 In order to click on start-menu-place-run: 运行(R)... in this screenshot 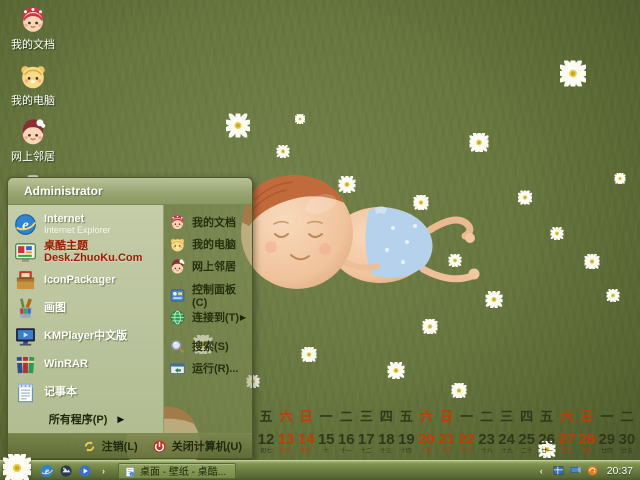, I will do `click(209, 368)`.